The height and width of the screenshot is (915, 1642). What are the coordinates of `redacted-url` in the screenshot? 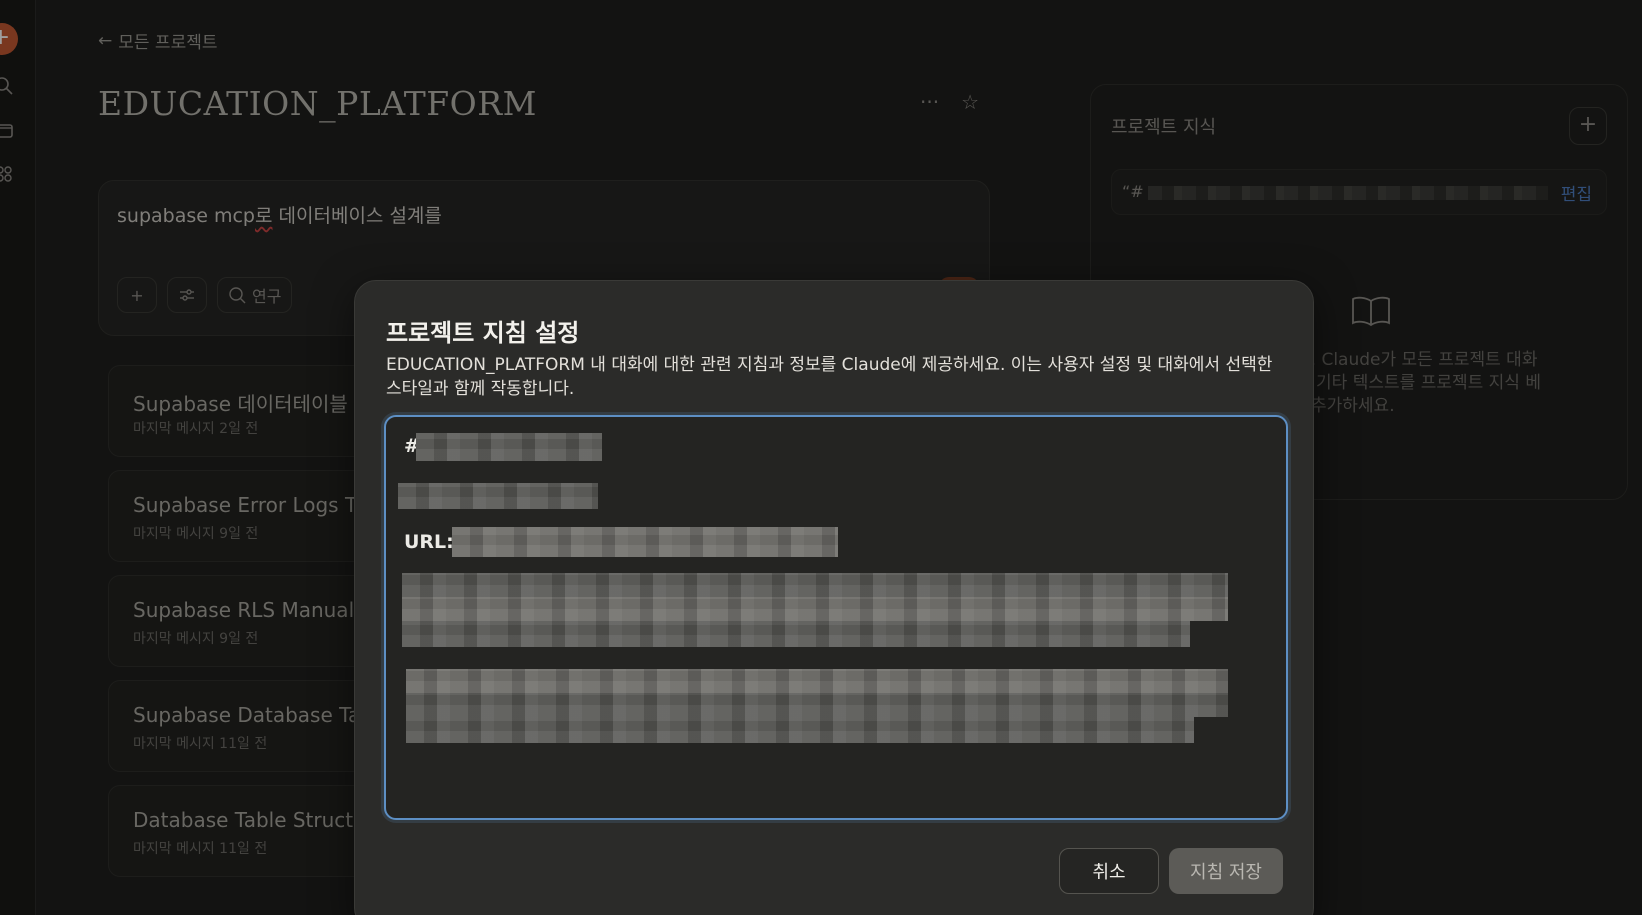 It's located at (645, 542).